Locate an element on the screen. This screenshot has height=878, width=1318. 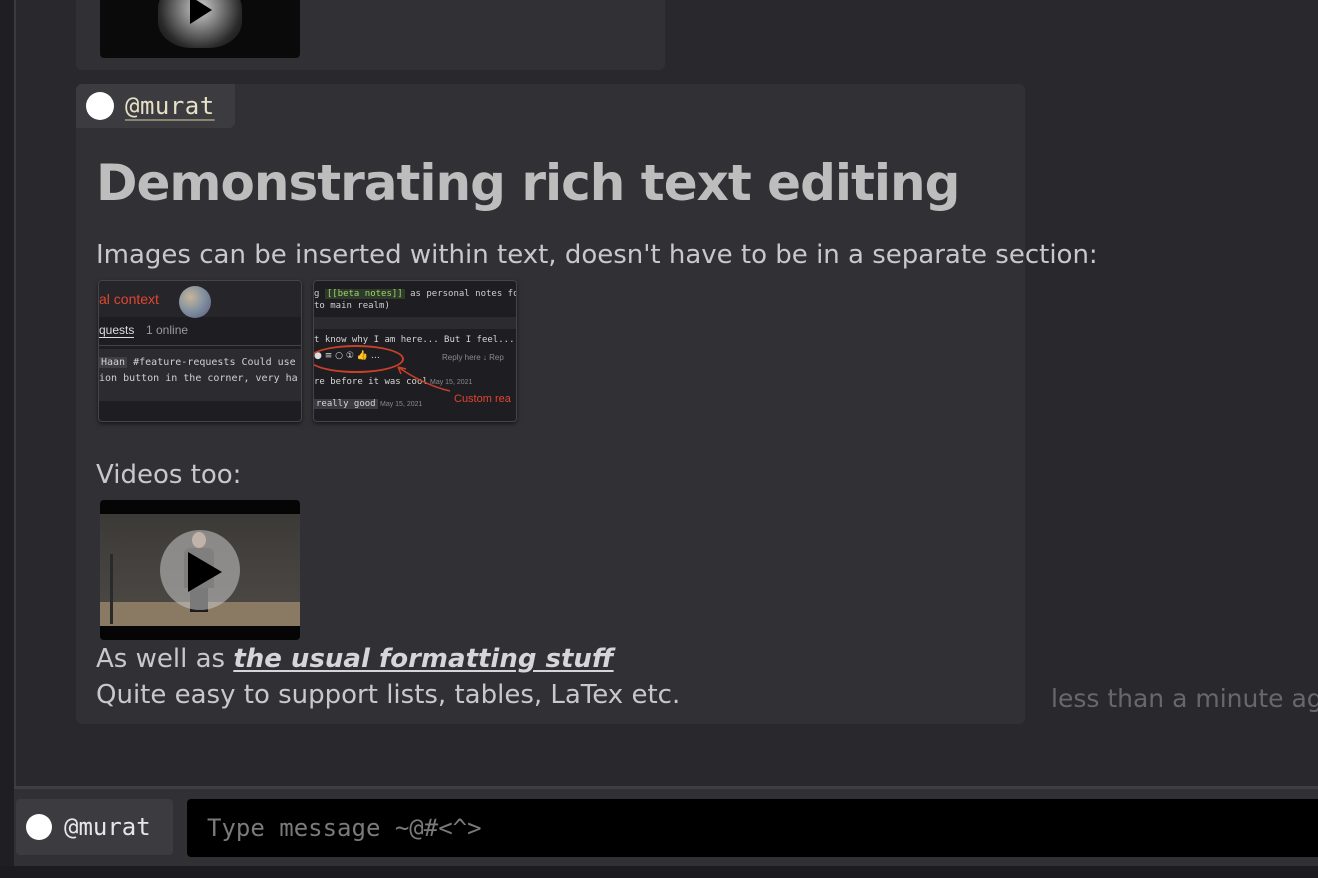
screenshot-text: as personal notes for c is located at coordinates (463, 294).